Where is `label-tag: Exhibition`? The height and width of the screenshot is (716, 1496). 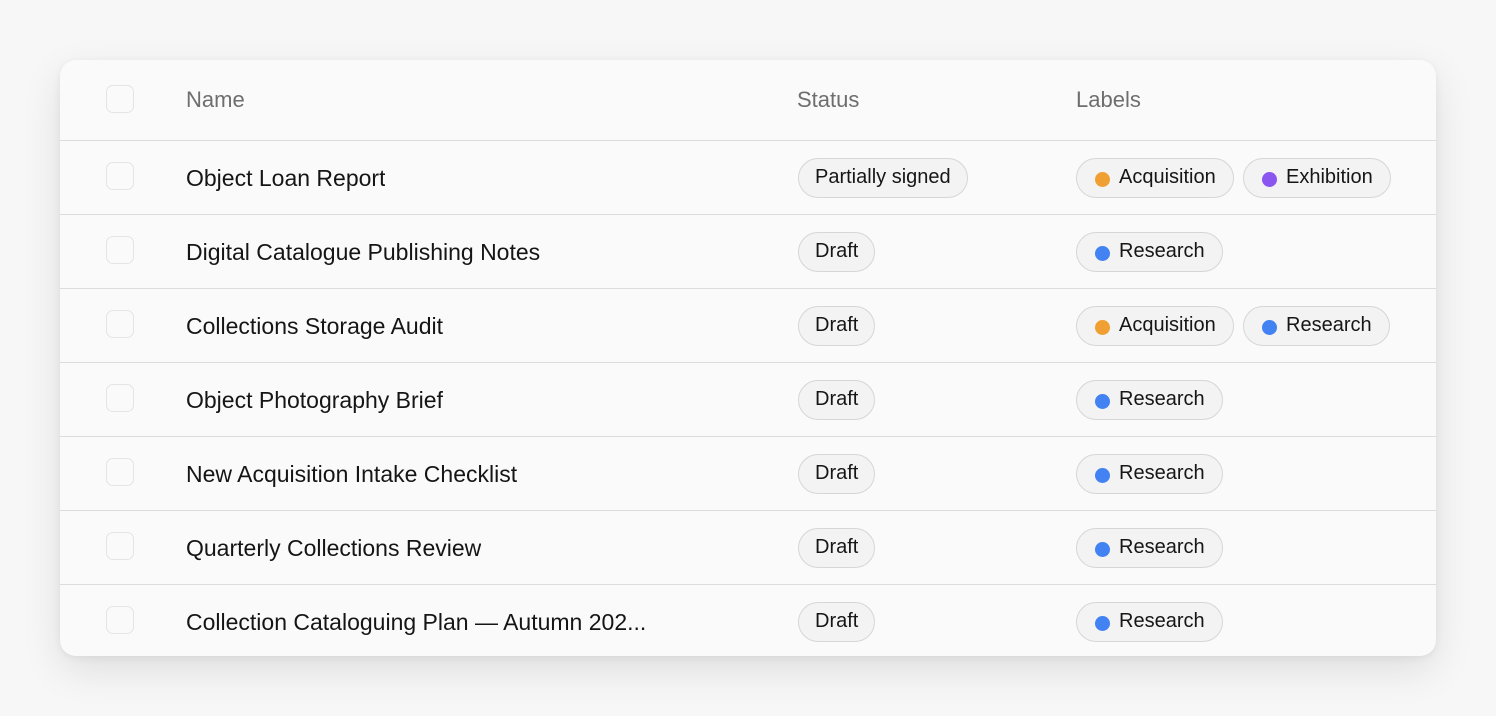
label-tag: Exhibition is located at coordinates (1317, 178).